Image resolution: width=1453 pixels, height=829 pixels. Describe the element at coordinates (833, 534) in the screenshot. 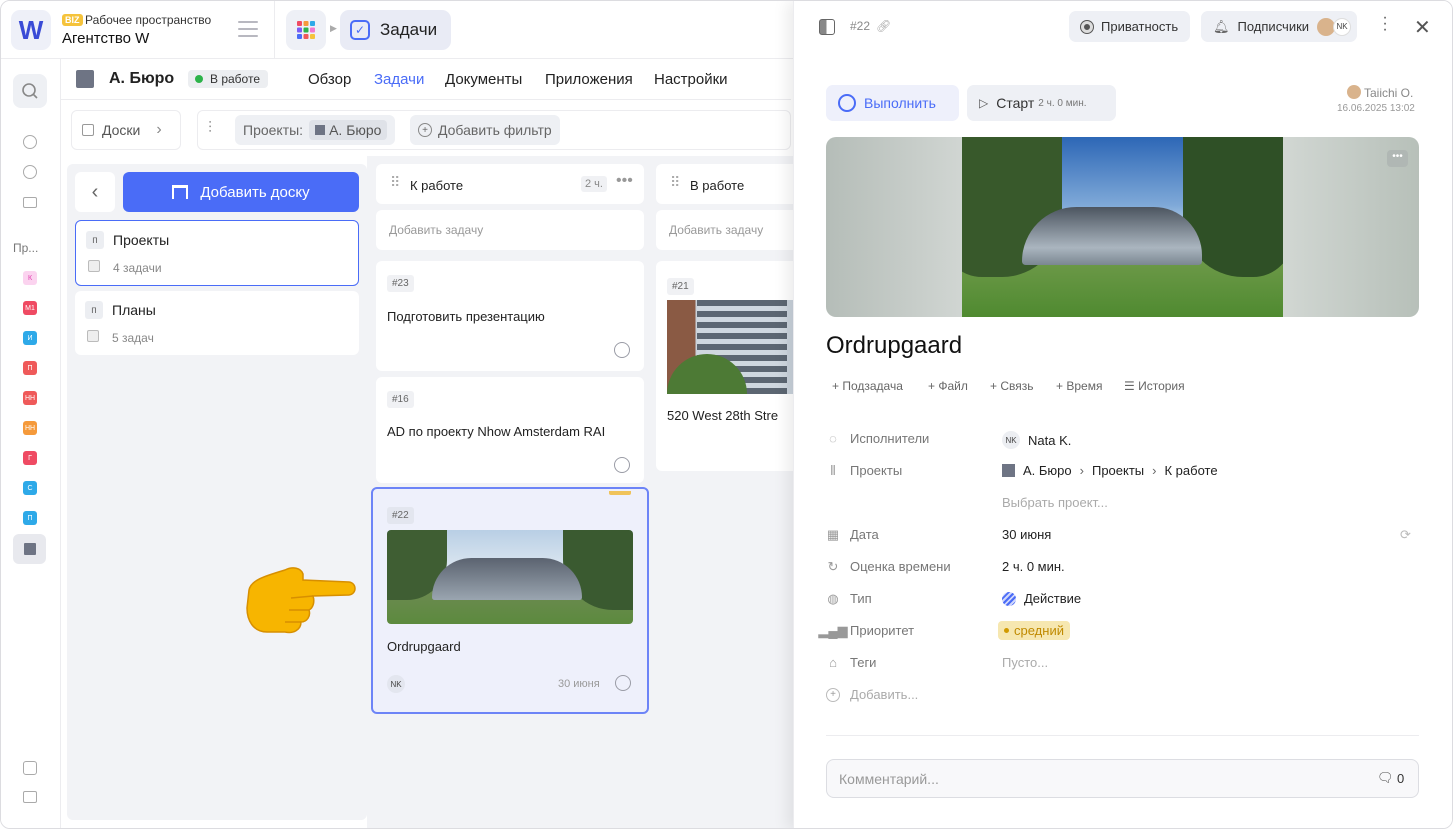

I see `calendar-icon: ▦` at that location.